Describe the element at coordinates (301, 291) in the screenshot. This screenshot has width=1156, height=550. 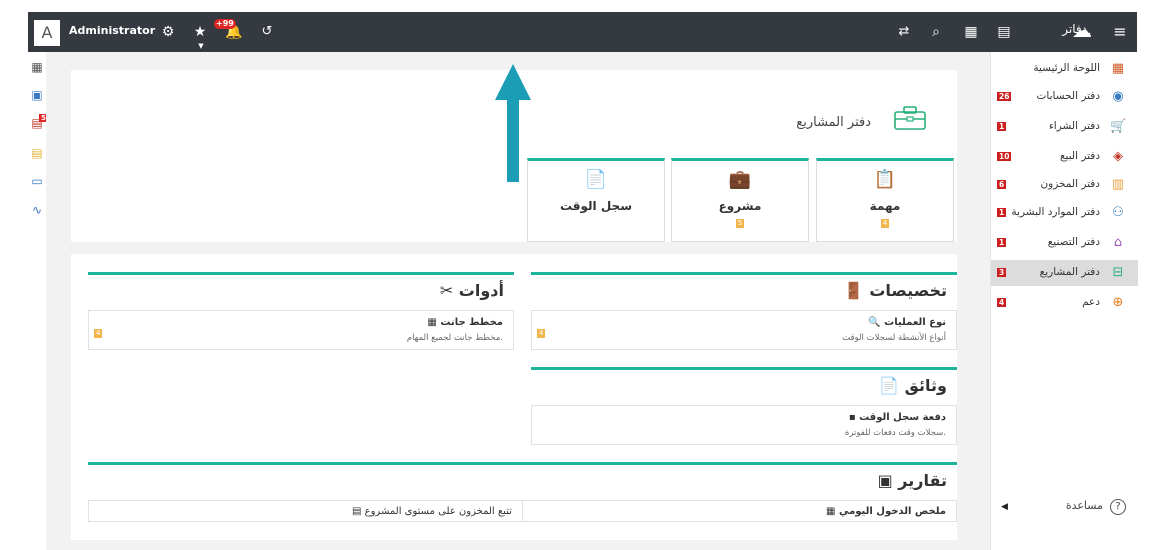
I see `section-tools: ✂ أدوات` at that location.